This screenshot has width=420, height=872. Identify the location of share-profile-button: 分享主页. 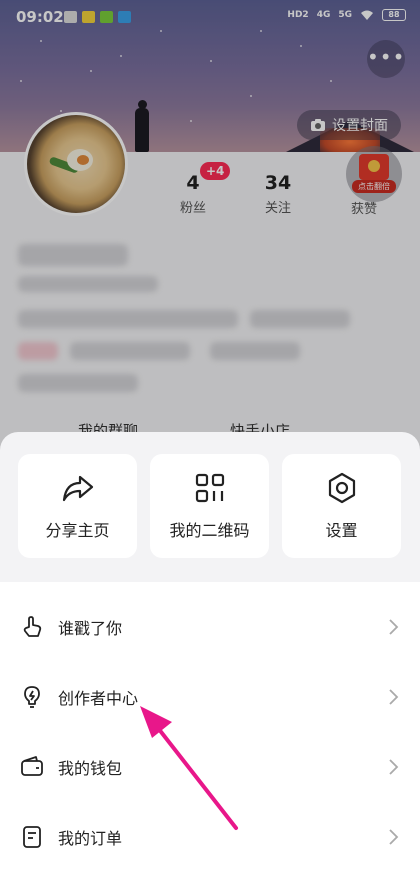
(77, 506).